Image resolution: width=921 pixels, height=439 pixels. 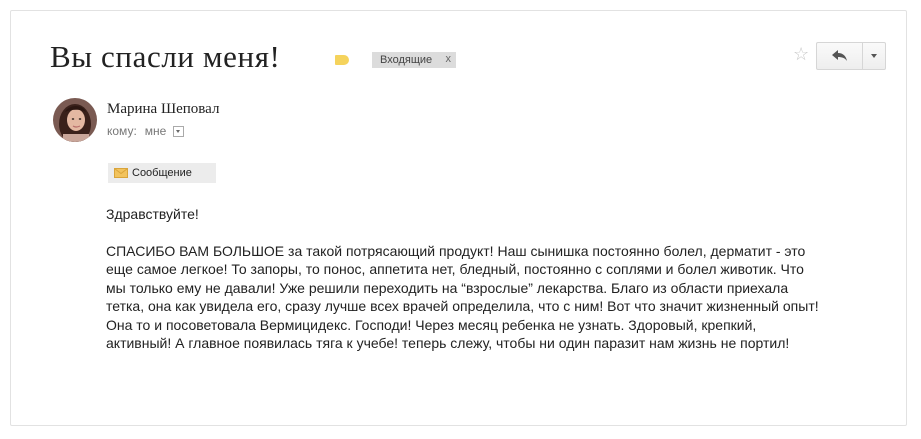 I want to click on avatar-image, so click(x=75, y=120).